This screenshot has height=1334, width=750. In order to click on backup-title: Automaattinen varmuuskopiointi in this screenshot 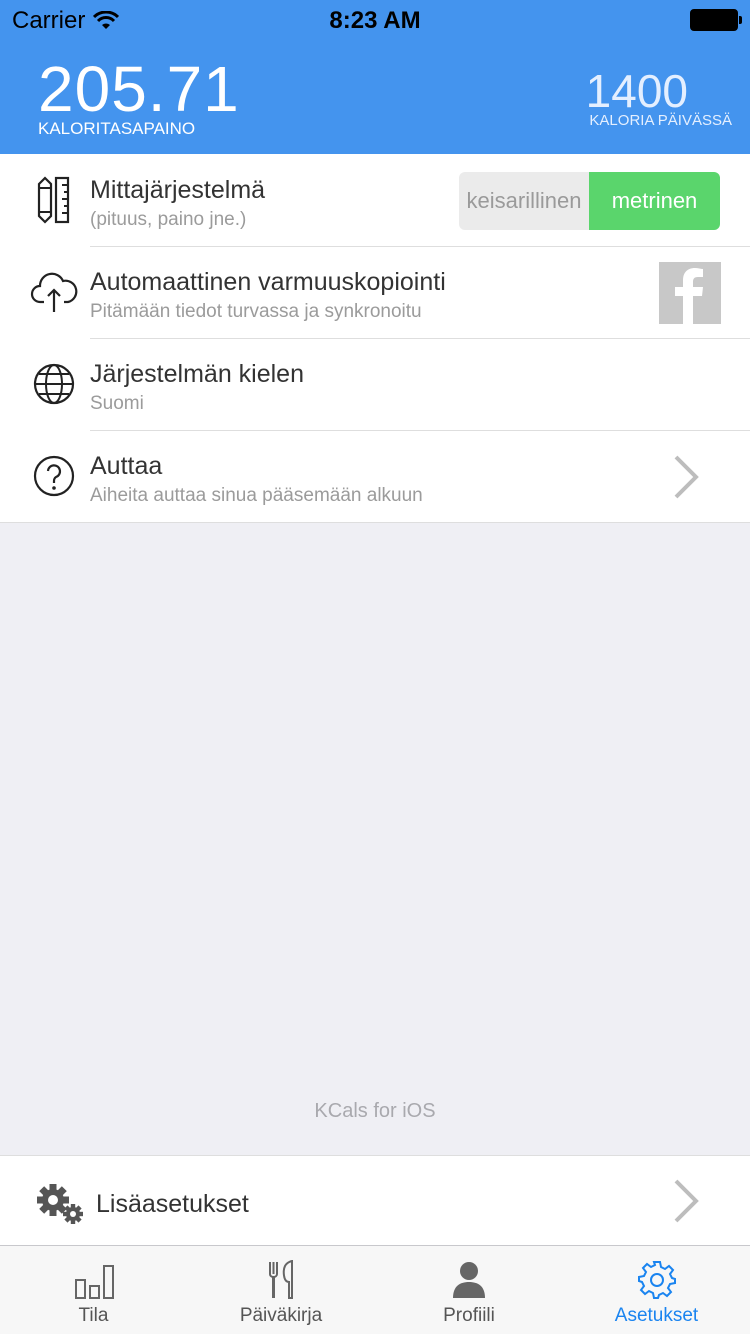, I will do `click(268, 282)`.